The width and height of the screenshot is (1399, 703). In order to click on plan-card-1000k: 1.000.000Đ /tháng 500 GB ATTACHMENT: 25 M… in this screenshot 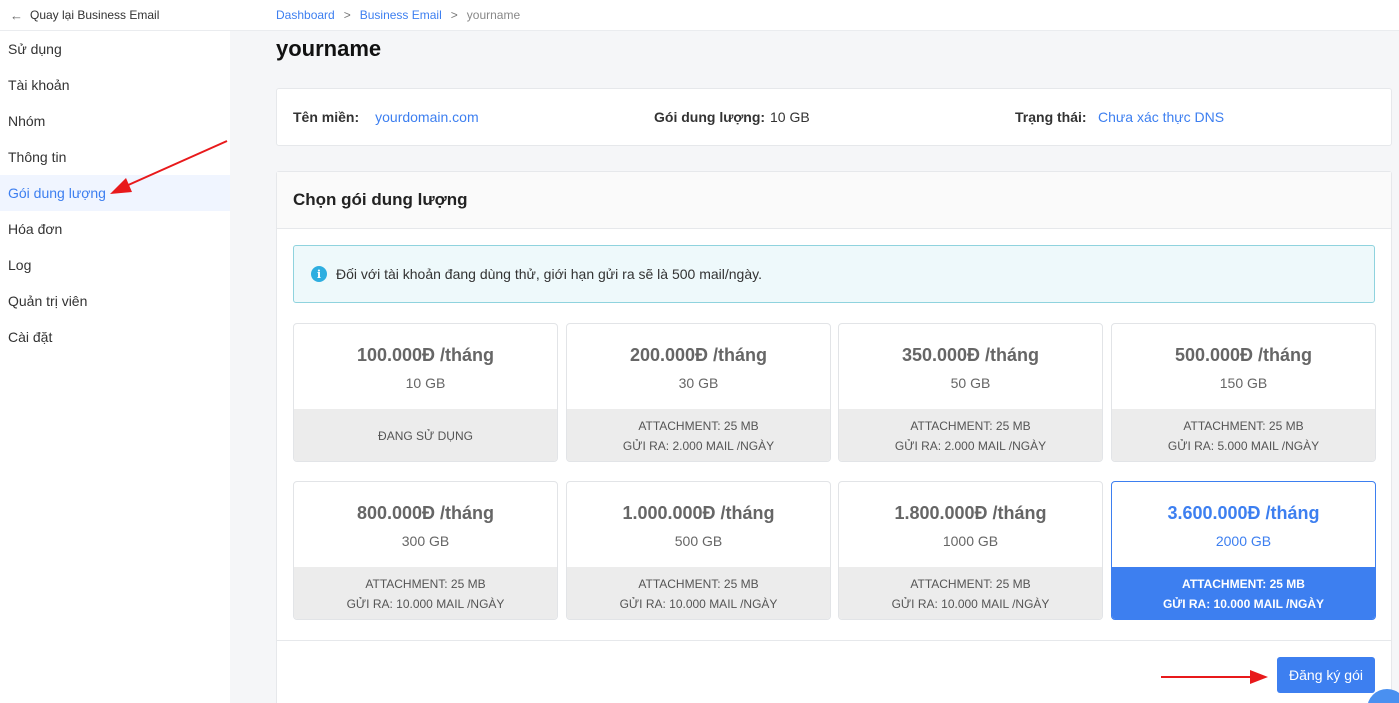, I will do `click(698, 550)`.